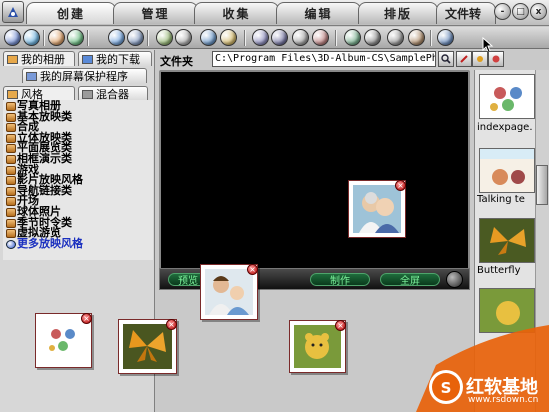 Image resolution: width=549 pixels, height=412 pixels. Describe the element at coordinates (300, 37) in the screenshot. I see `text-icon` at that location.